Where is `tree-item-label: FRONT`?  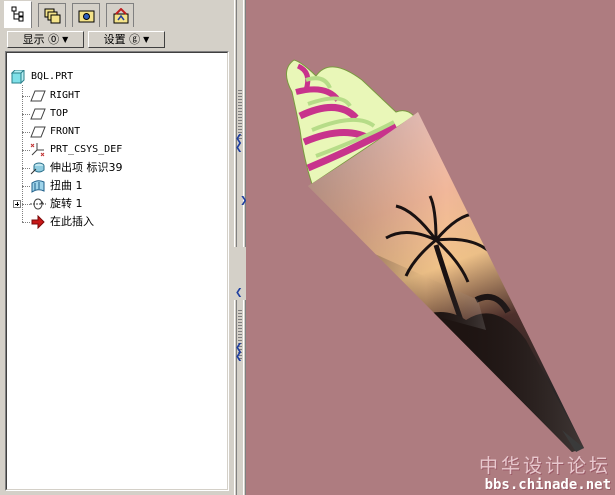 tree-item-label: FRONT is located at coordinates (65, 131).